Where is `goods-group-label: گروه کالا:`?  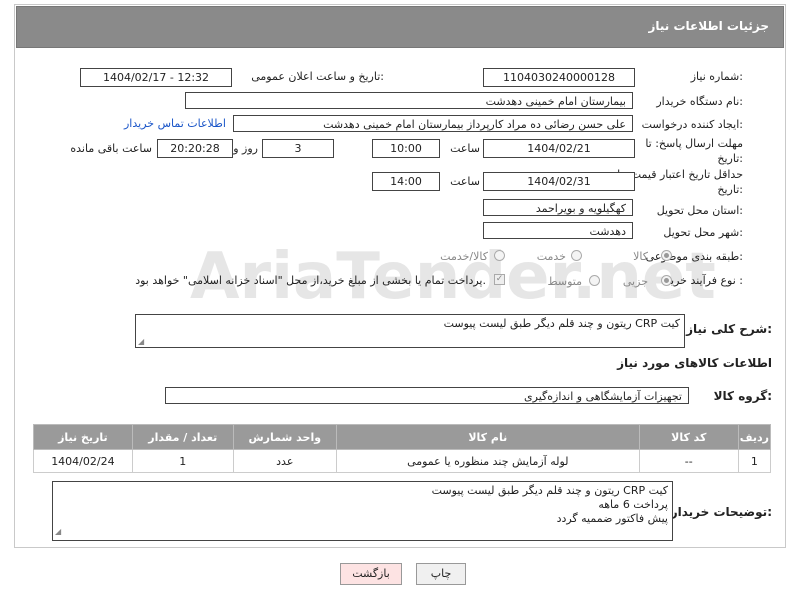 goods-group-label: گروه کالا: is located at coordinates (742, 396).